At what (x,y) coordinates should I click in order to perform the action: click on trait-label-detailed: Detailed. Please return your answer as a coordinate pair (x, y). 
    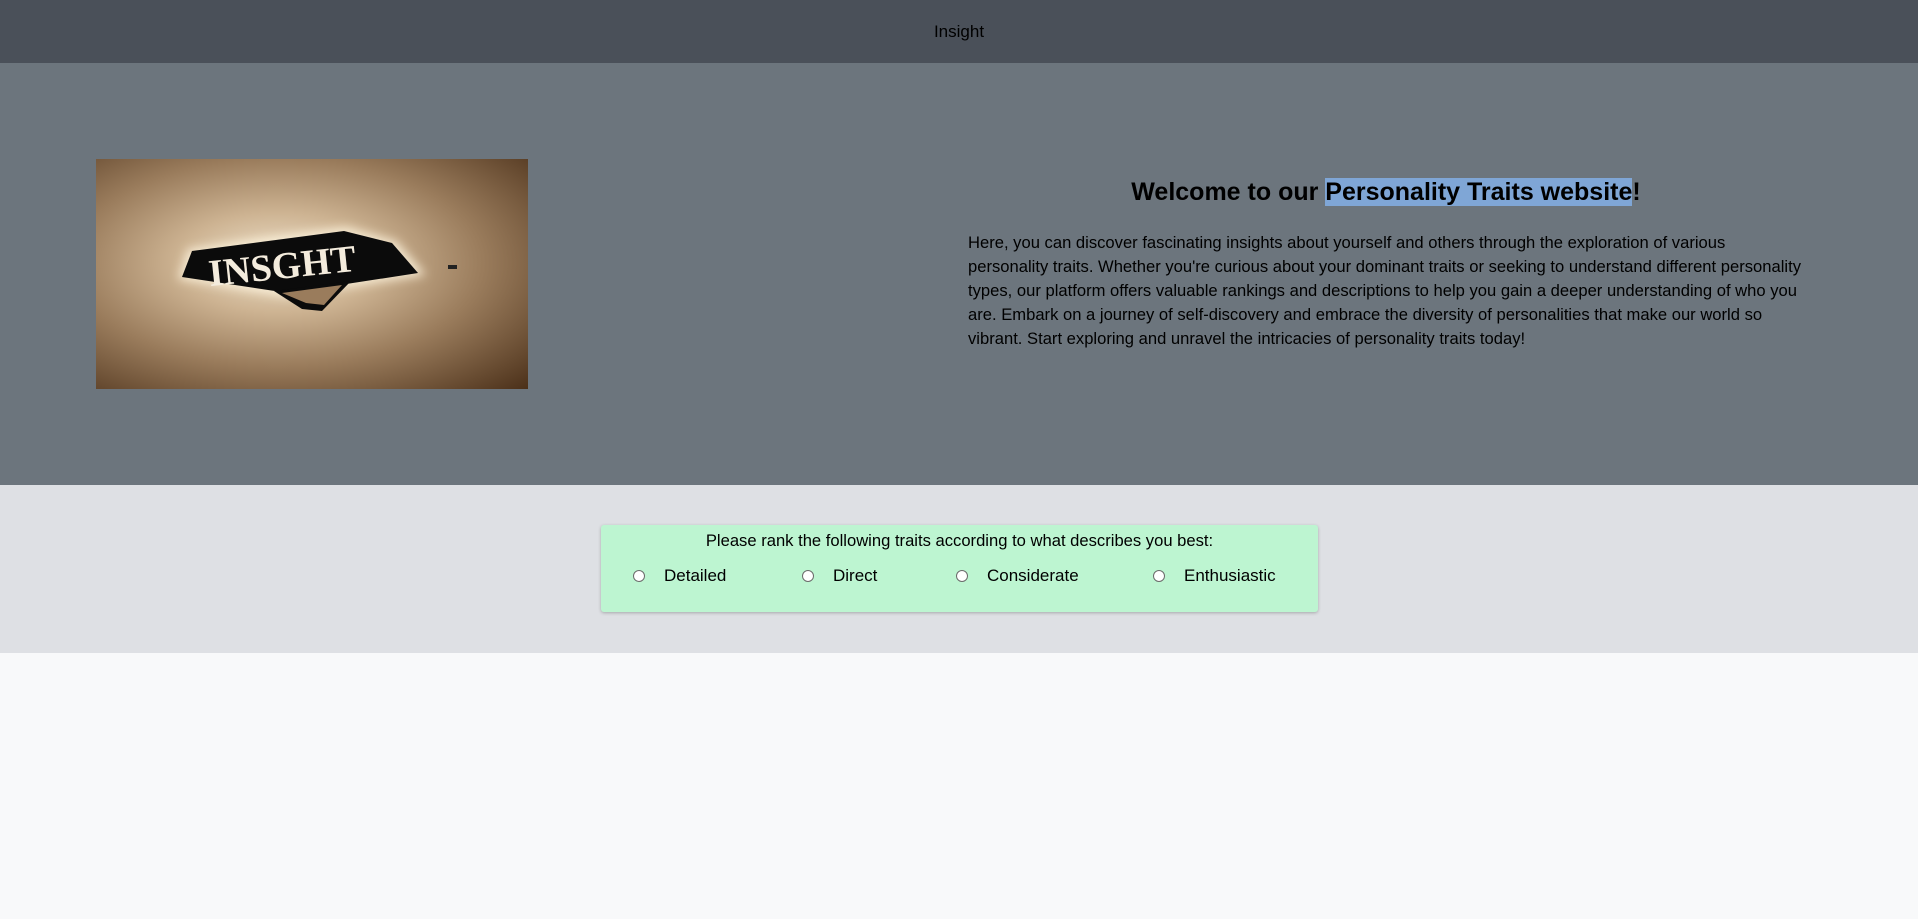
    Looking at the image, I should click on (695, 575).